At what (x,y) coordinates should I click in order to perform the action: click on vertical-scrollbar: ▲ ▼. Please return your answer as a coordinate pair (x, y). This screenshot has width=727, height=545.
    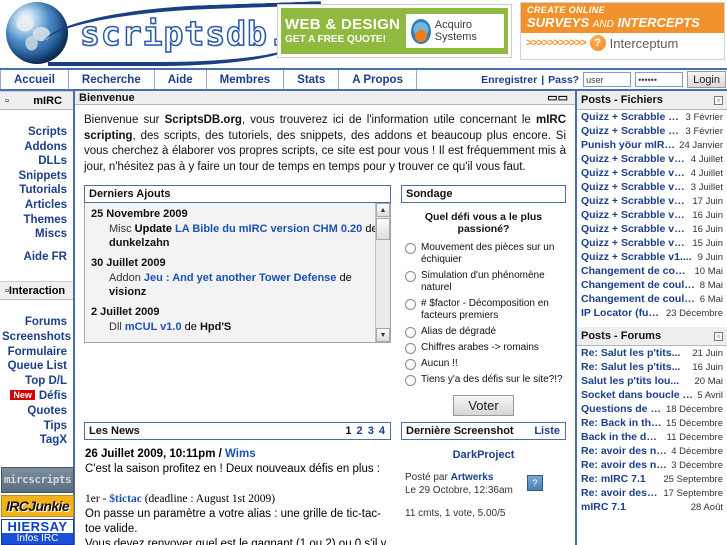
    Looking at the image, I should click on (382, 272).